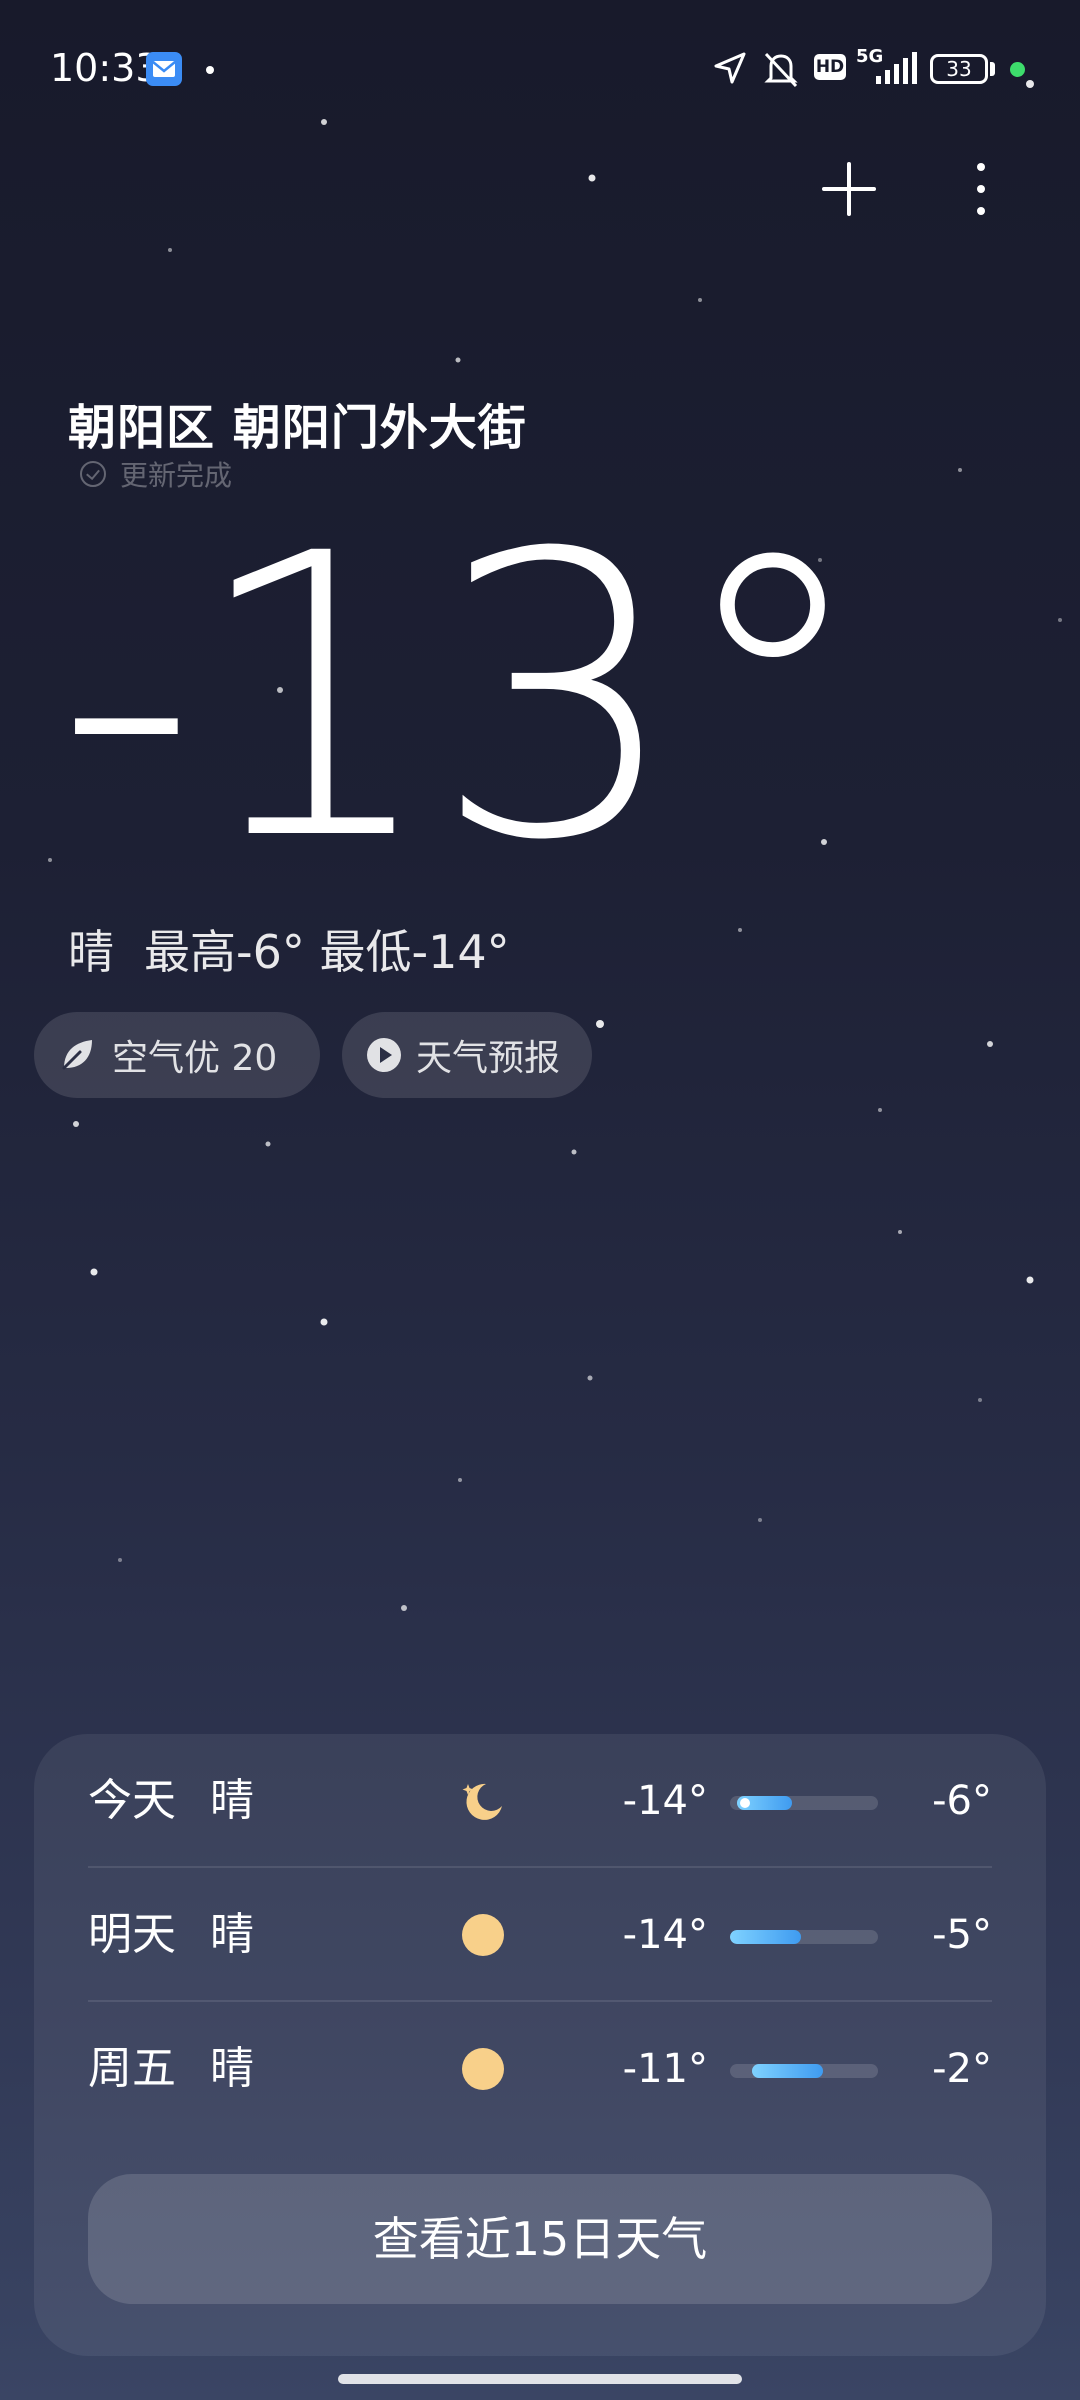 This screenshot has width=1080, height=2400. Describe the element at coordinates (105, 68) in the screenshot. I see `status-time: 10:33` at that location.